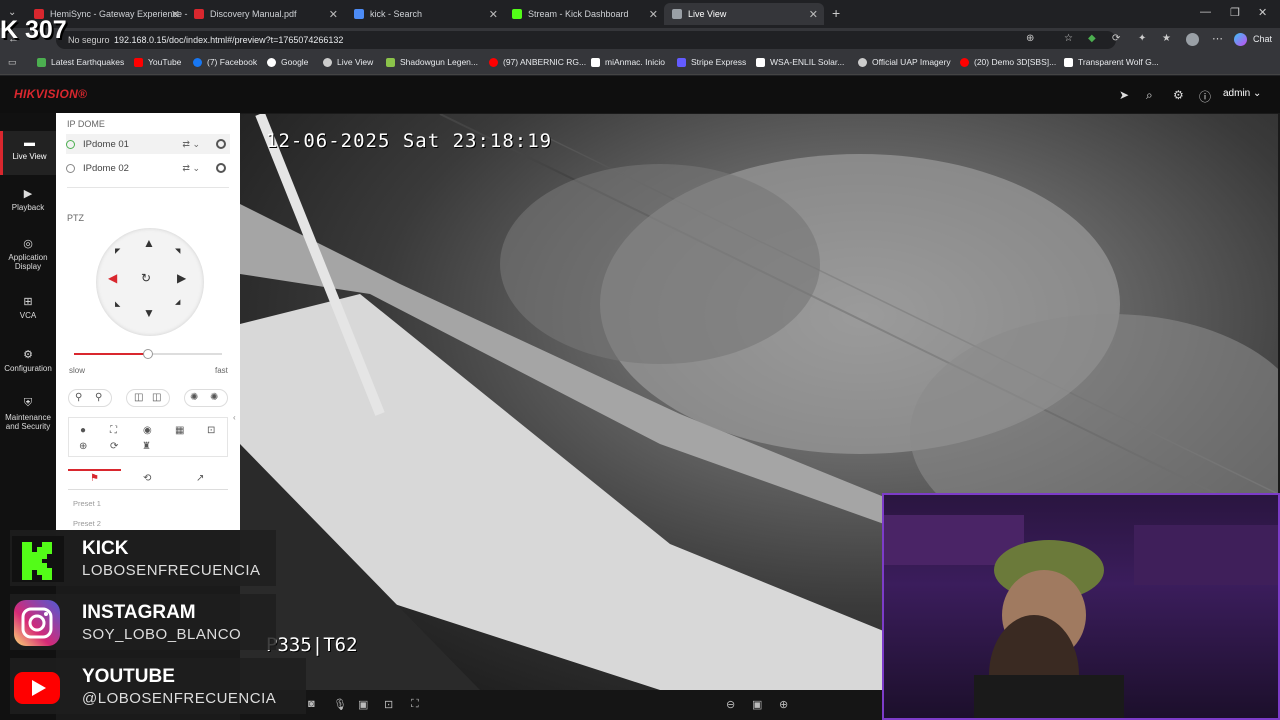 The width and height of the screenshot is (1280, 720). What do you see at coordinates (1092, 38) in the screenshot?
I see `shield-extension-icon: ◆` at bounding box center [1092, 38].